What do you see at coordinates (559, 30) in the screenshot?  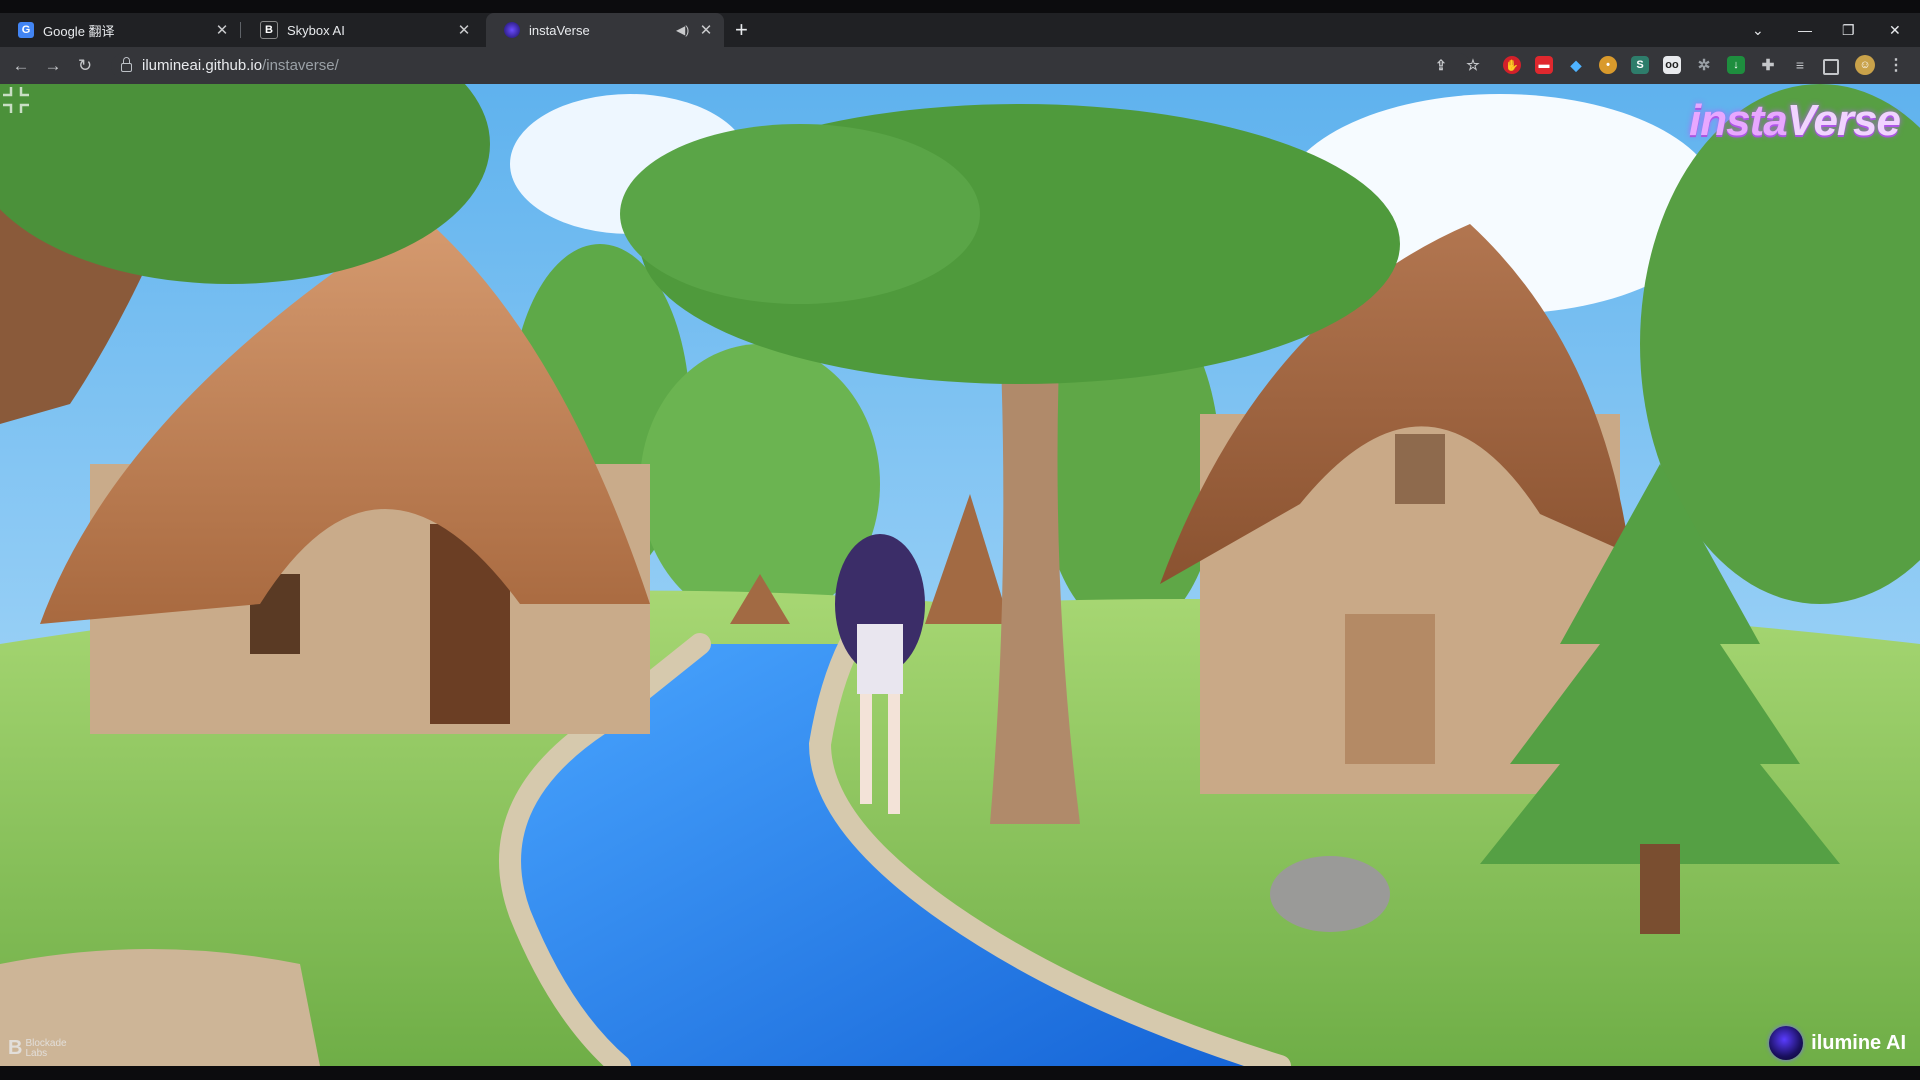 I see `tab-title: instaVerse` at bounding box center [559, 30].